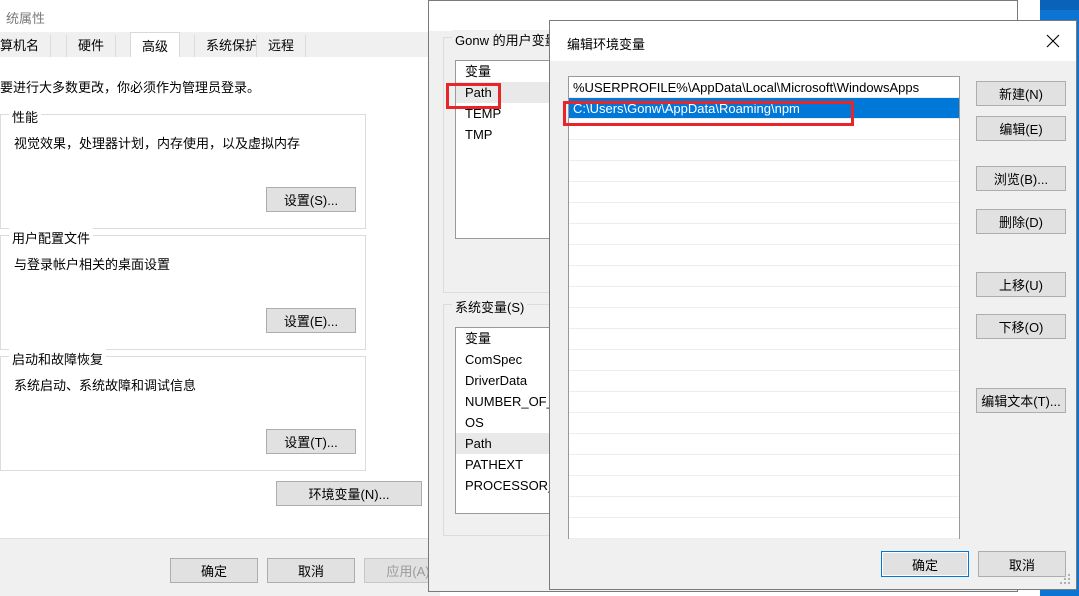 The image size is (1079, 596). I want to click on edit-dialog-titlebar: 编辑环境变量, so click(813, 41).